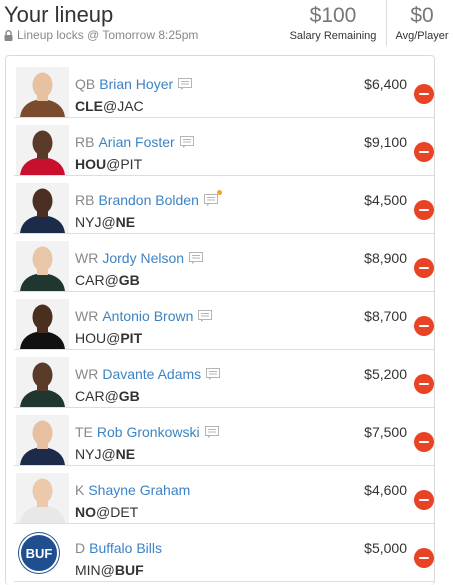 This screenshot has height=585, width=453. I want to click on player-salary: $4,600, so click(385, 490).